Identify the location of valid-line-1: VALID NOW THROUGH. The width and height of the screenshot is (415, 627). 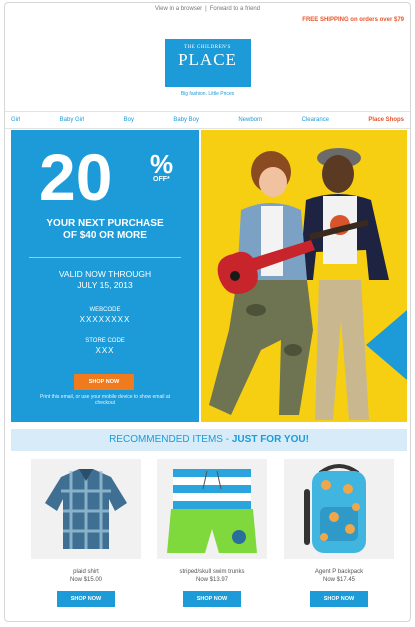
(105, 274).